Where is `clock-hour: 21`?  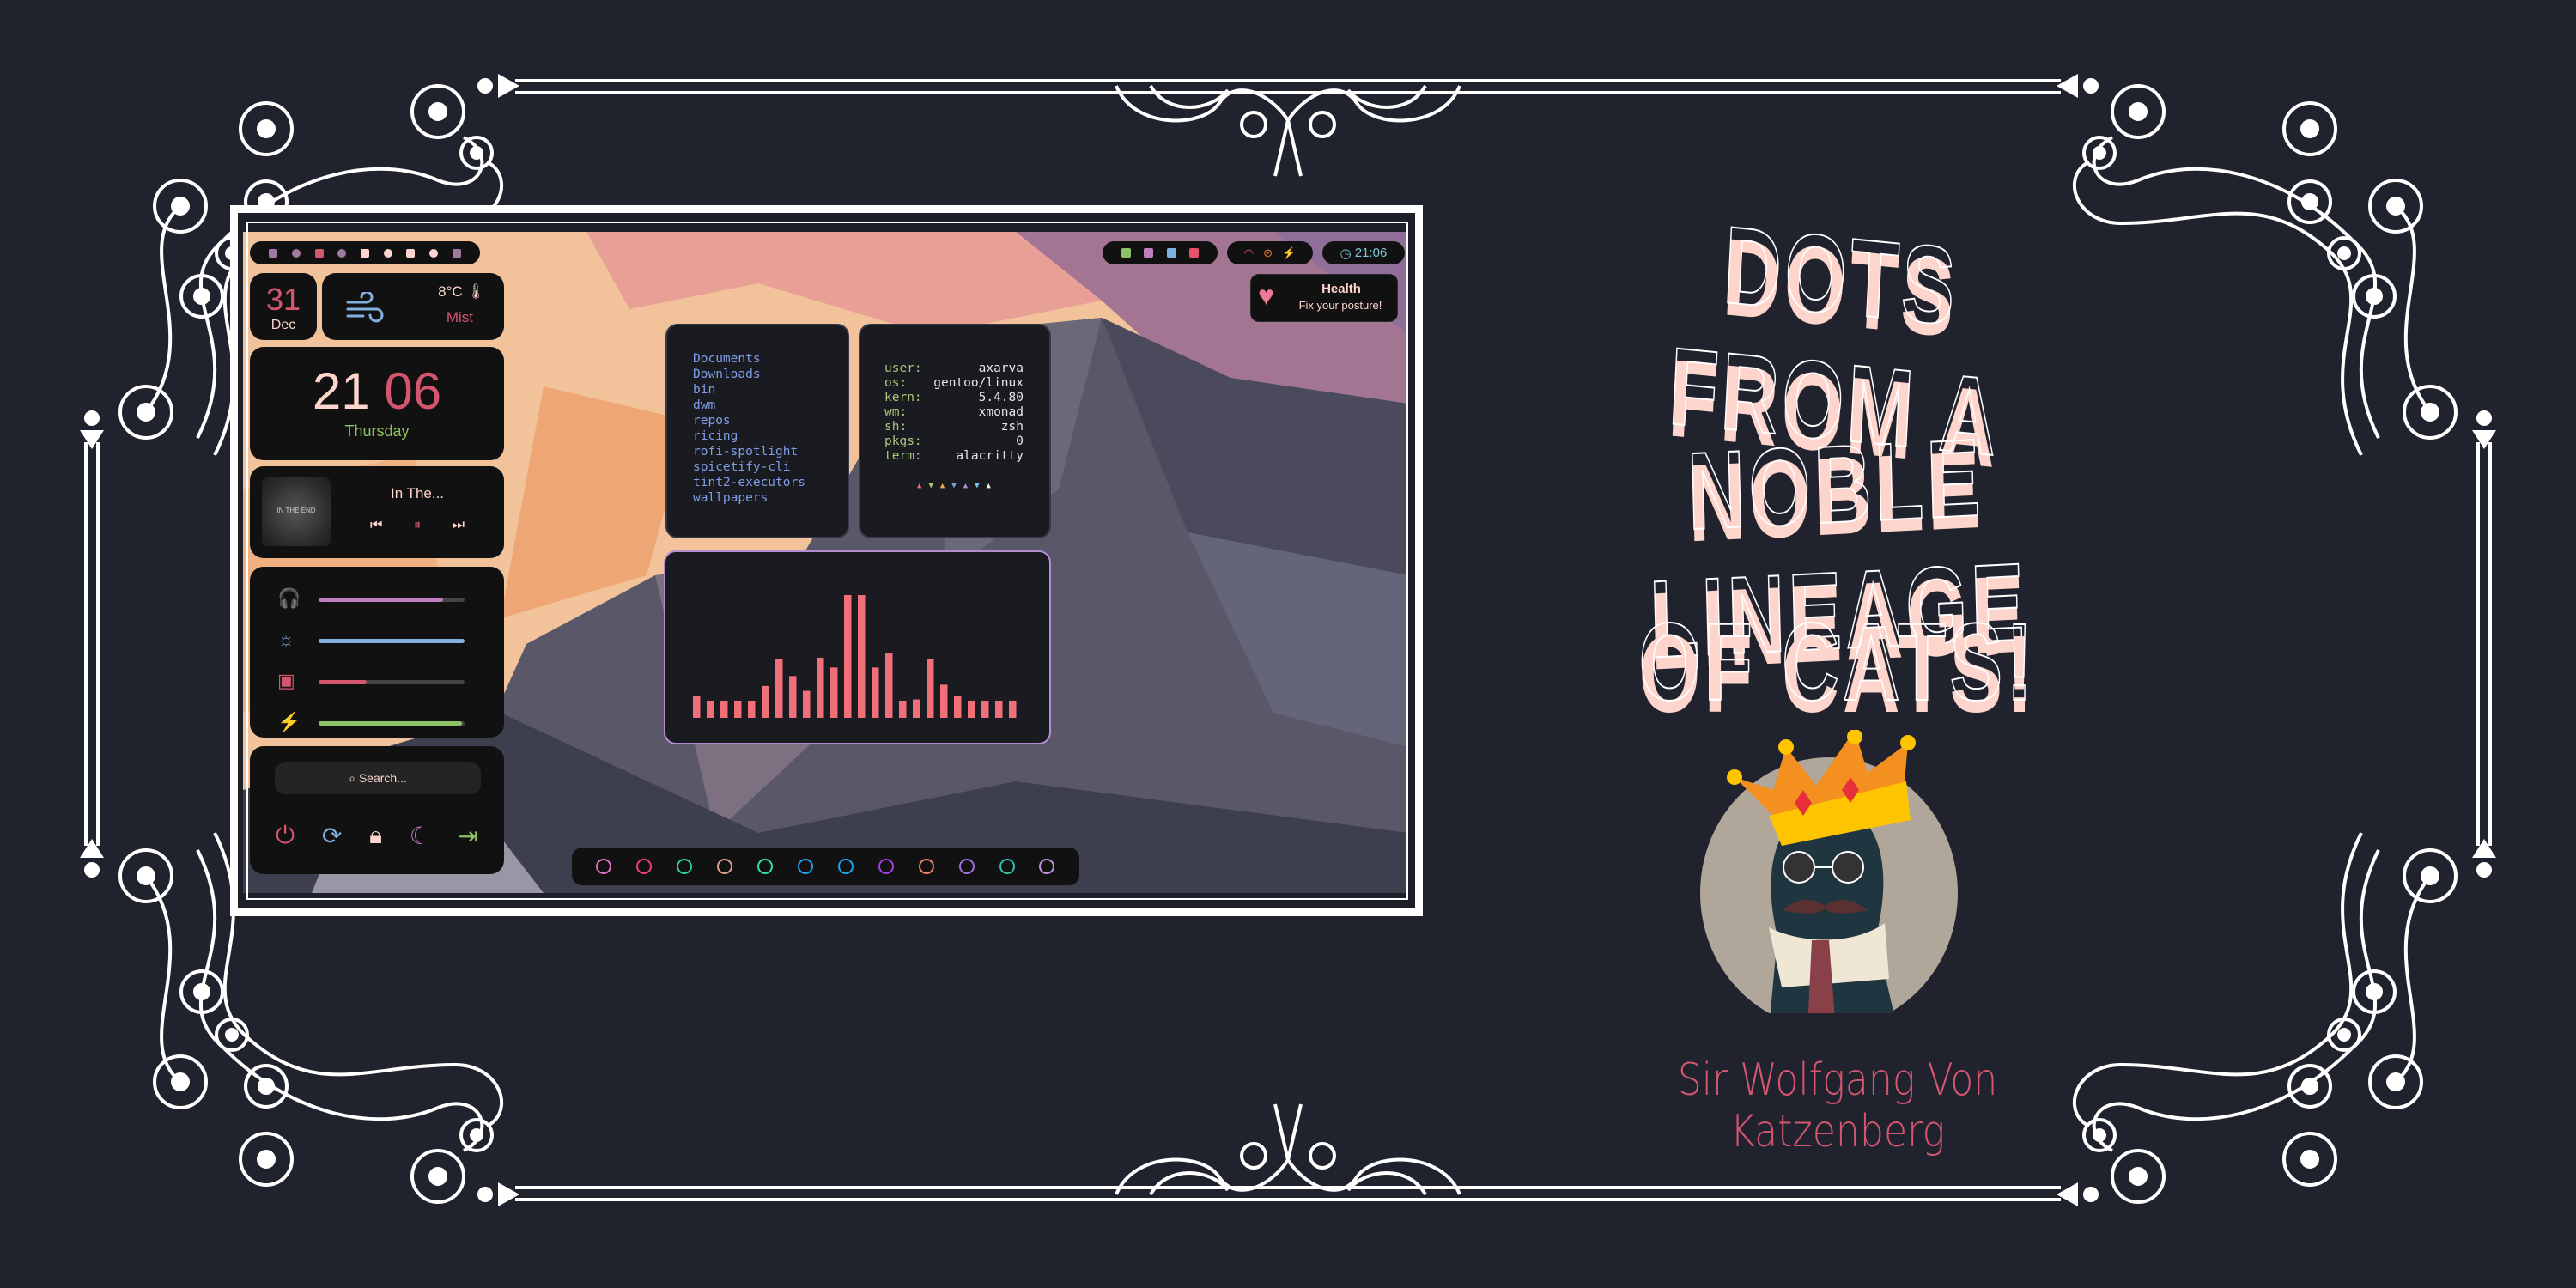 clock-hour: 21 is located at coordinates (341, 391).